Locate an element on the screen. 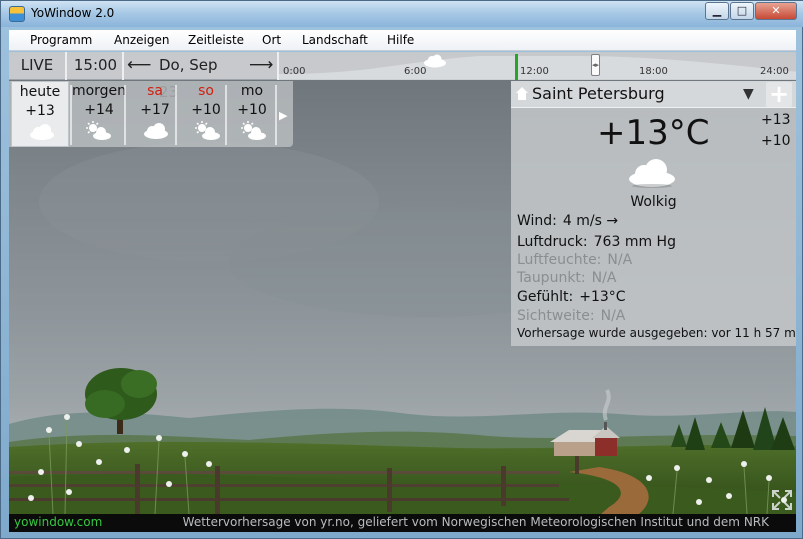 The image size is (803, 539). detail-pressure: Luftdruck: 763 mm Hg is located at coordinates (596, 242).